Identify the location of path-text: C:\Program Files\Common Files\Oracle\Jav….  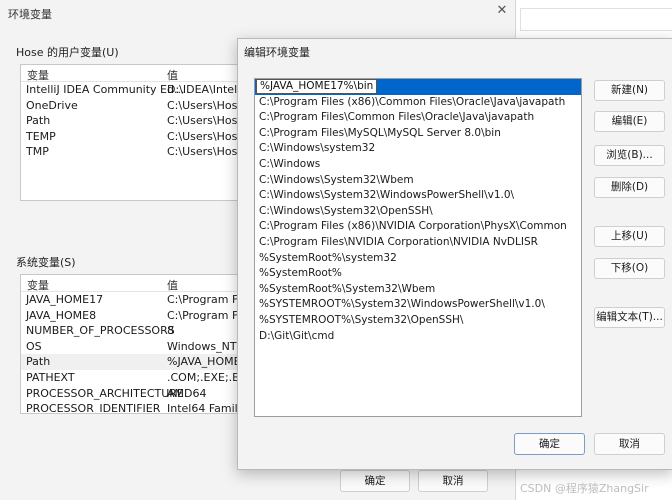
(397, 117).